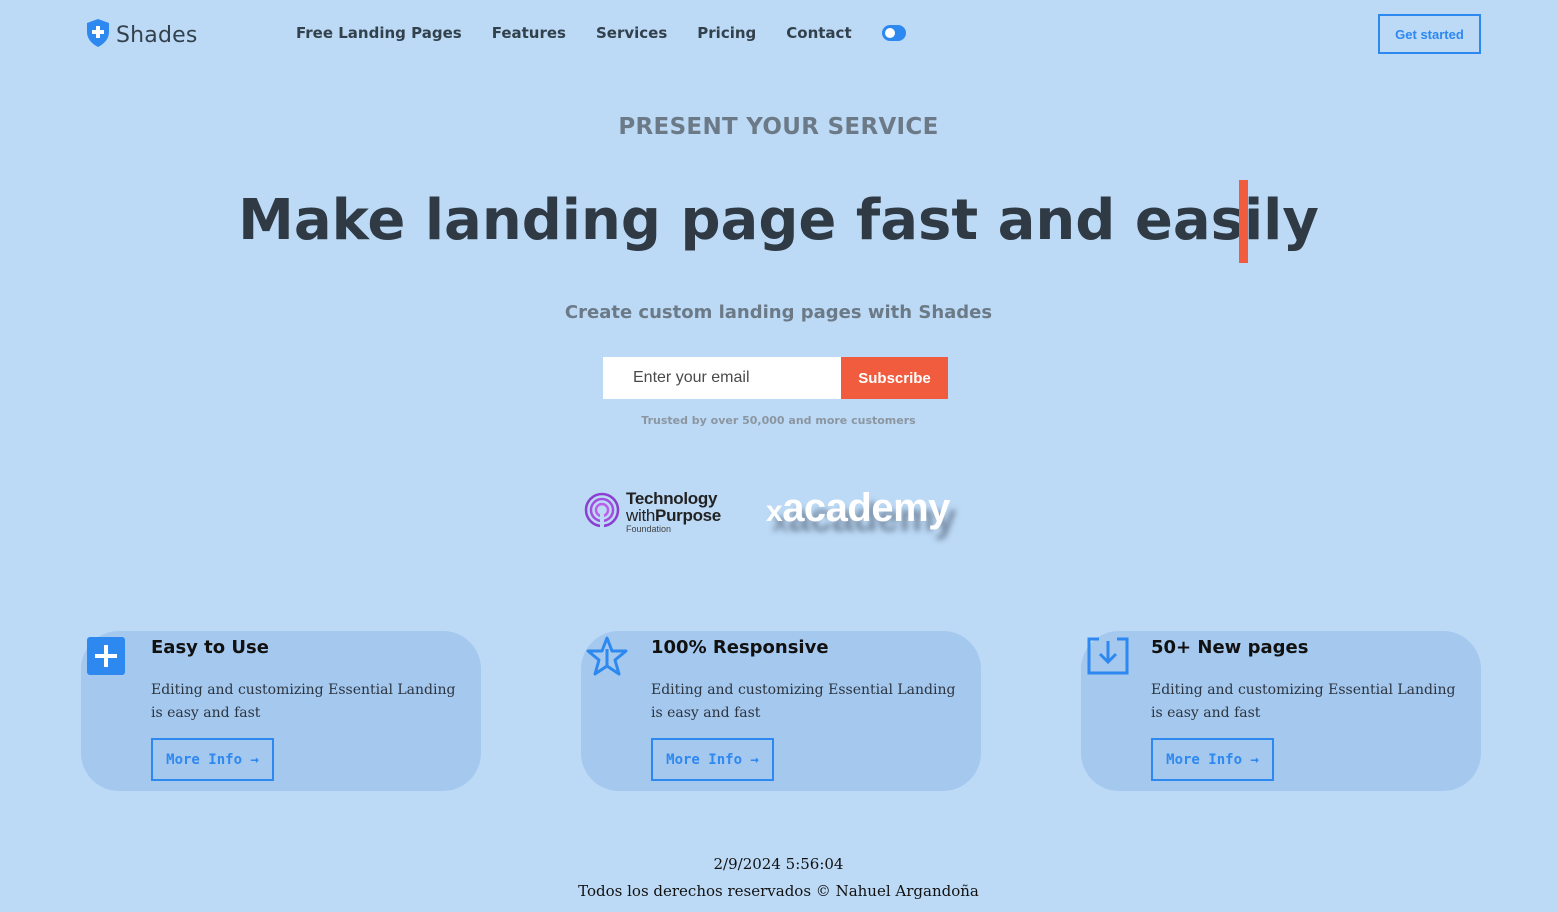 The image size is (1557, 912). Describe the element at coordinates (649, 529) in the screenshot. I see `twp-line3: Foundation` at that location.